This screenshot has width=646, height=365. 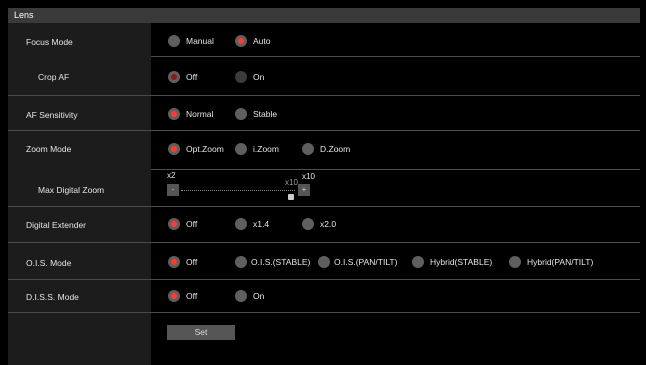 I want to click on hybrid-pan-tilt-option: Hybrid(PAN/TILT), so click(x=551, y=262).